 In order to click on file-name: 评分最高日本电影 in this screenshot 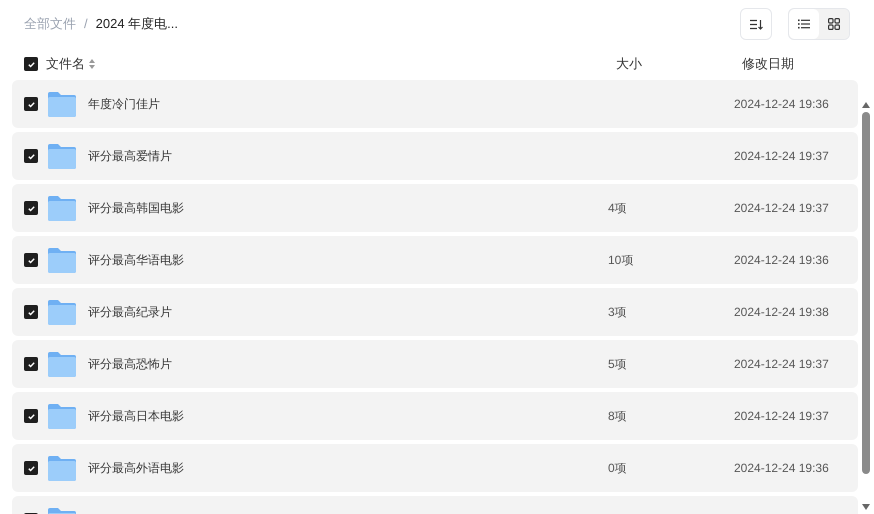, I will do `click(136, 416)`.